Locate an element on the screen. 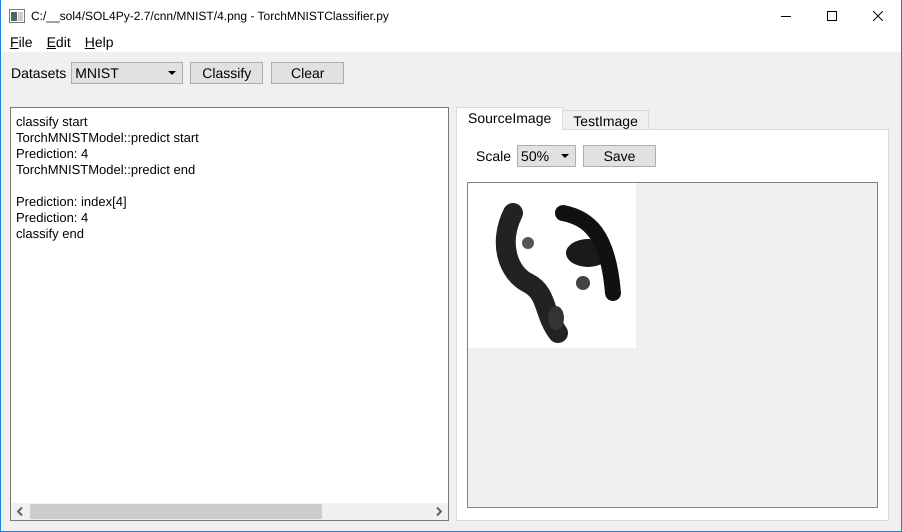 This screenshot has height=532, width=902. save-button: Save is located at coordinates (619, 156).